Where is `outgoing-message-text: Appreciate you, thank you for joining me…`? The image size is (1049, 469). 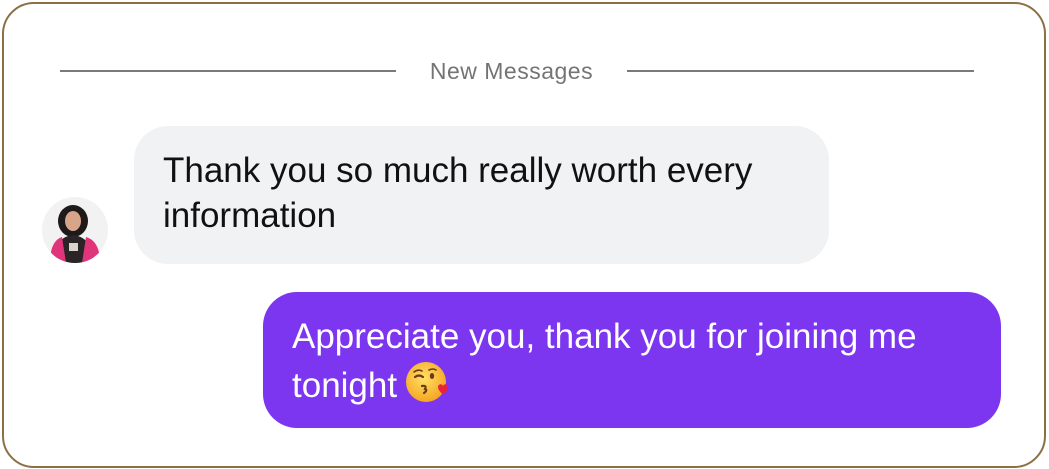 outgoing-message-text: Appreciate you, thank you for joining me… is located at coordinates (604, 361).